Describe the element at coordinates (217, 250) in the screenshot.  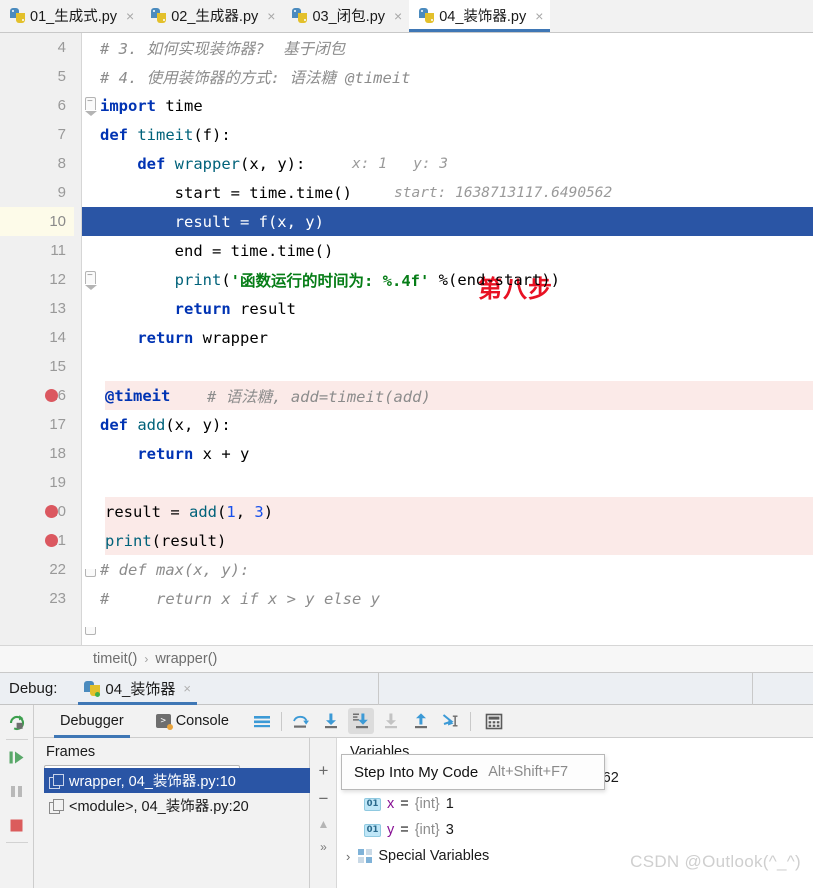
I see `line-text: end = time.time()` at that location.